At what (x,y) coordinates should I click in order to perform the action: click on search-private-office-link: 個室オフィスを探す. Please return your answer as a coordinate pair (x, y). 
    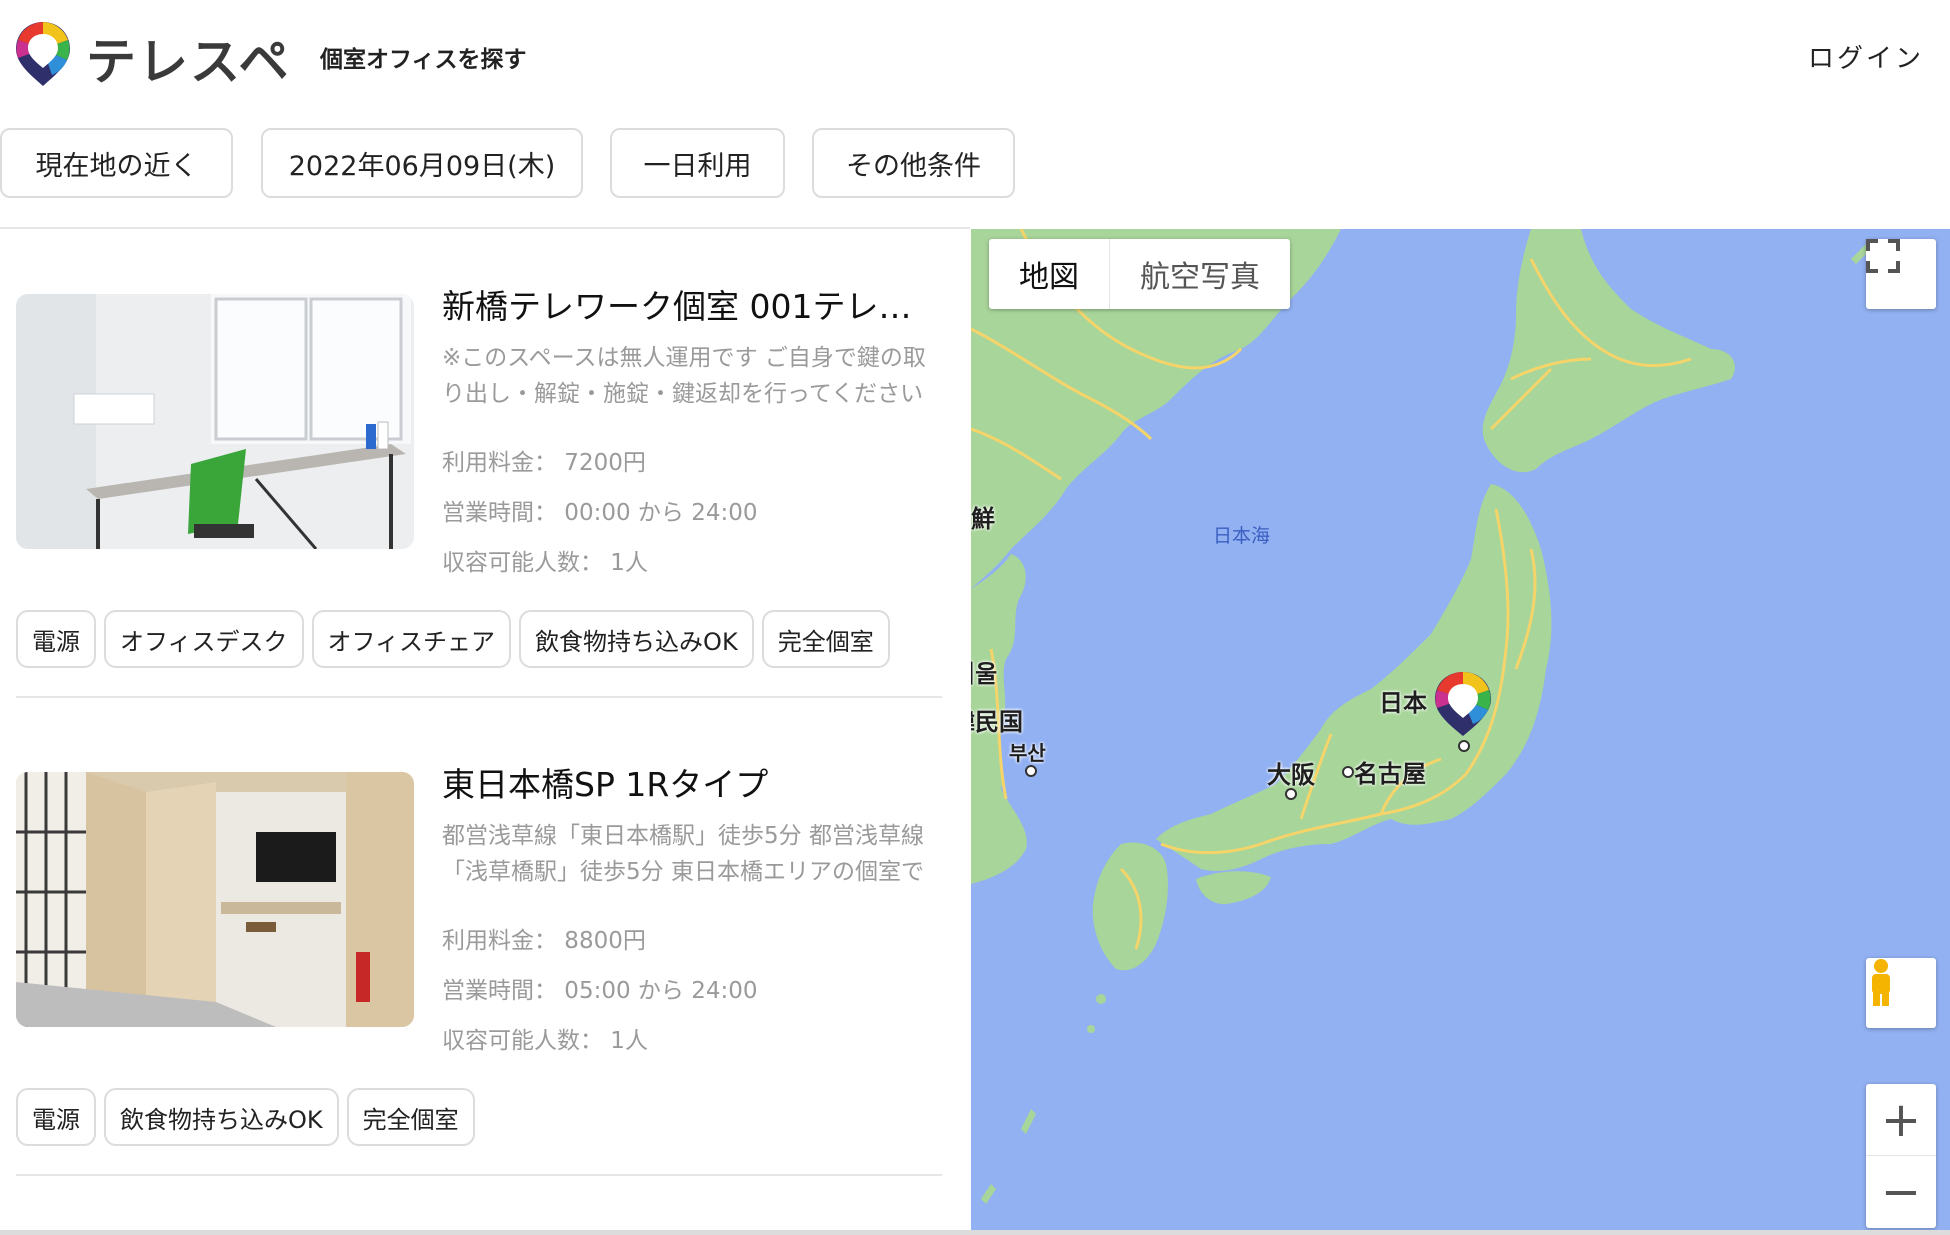
    Looking at the image, I should click on (423, 57).